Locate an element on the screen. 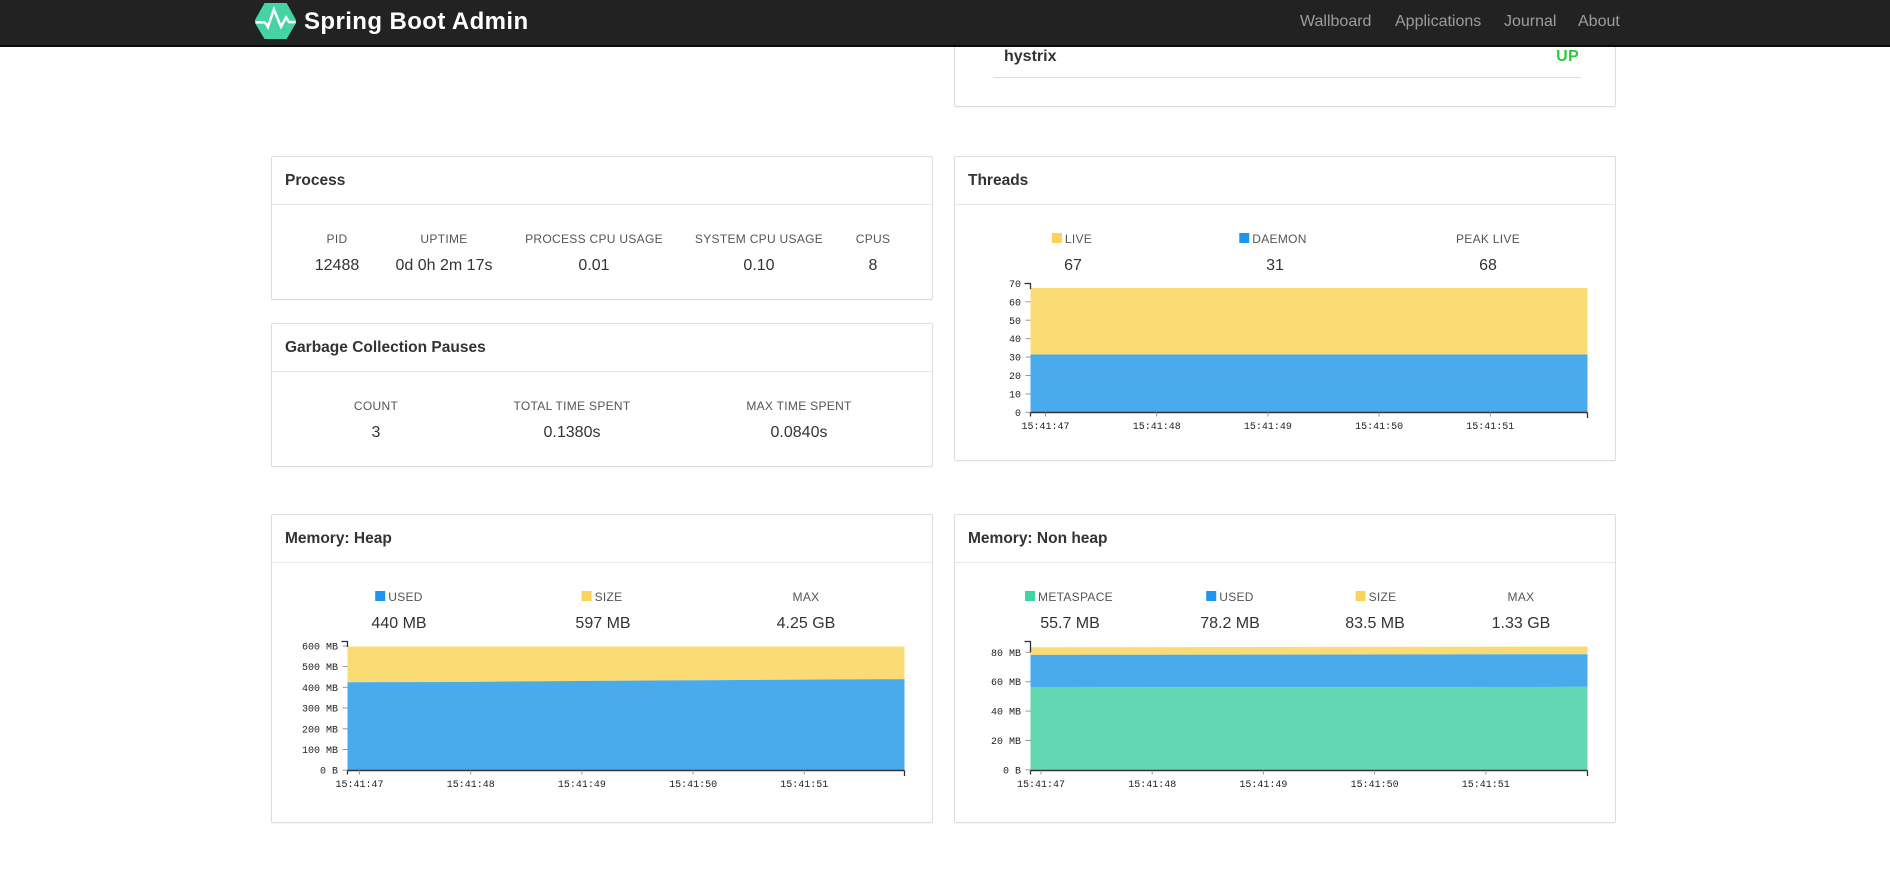 The width and height of the screenshot is (1890, 892). svg-text: 0 is located at coordinates (1018, 414).